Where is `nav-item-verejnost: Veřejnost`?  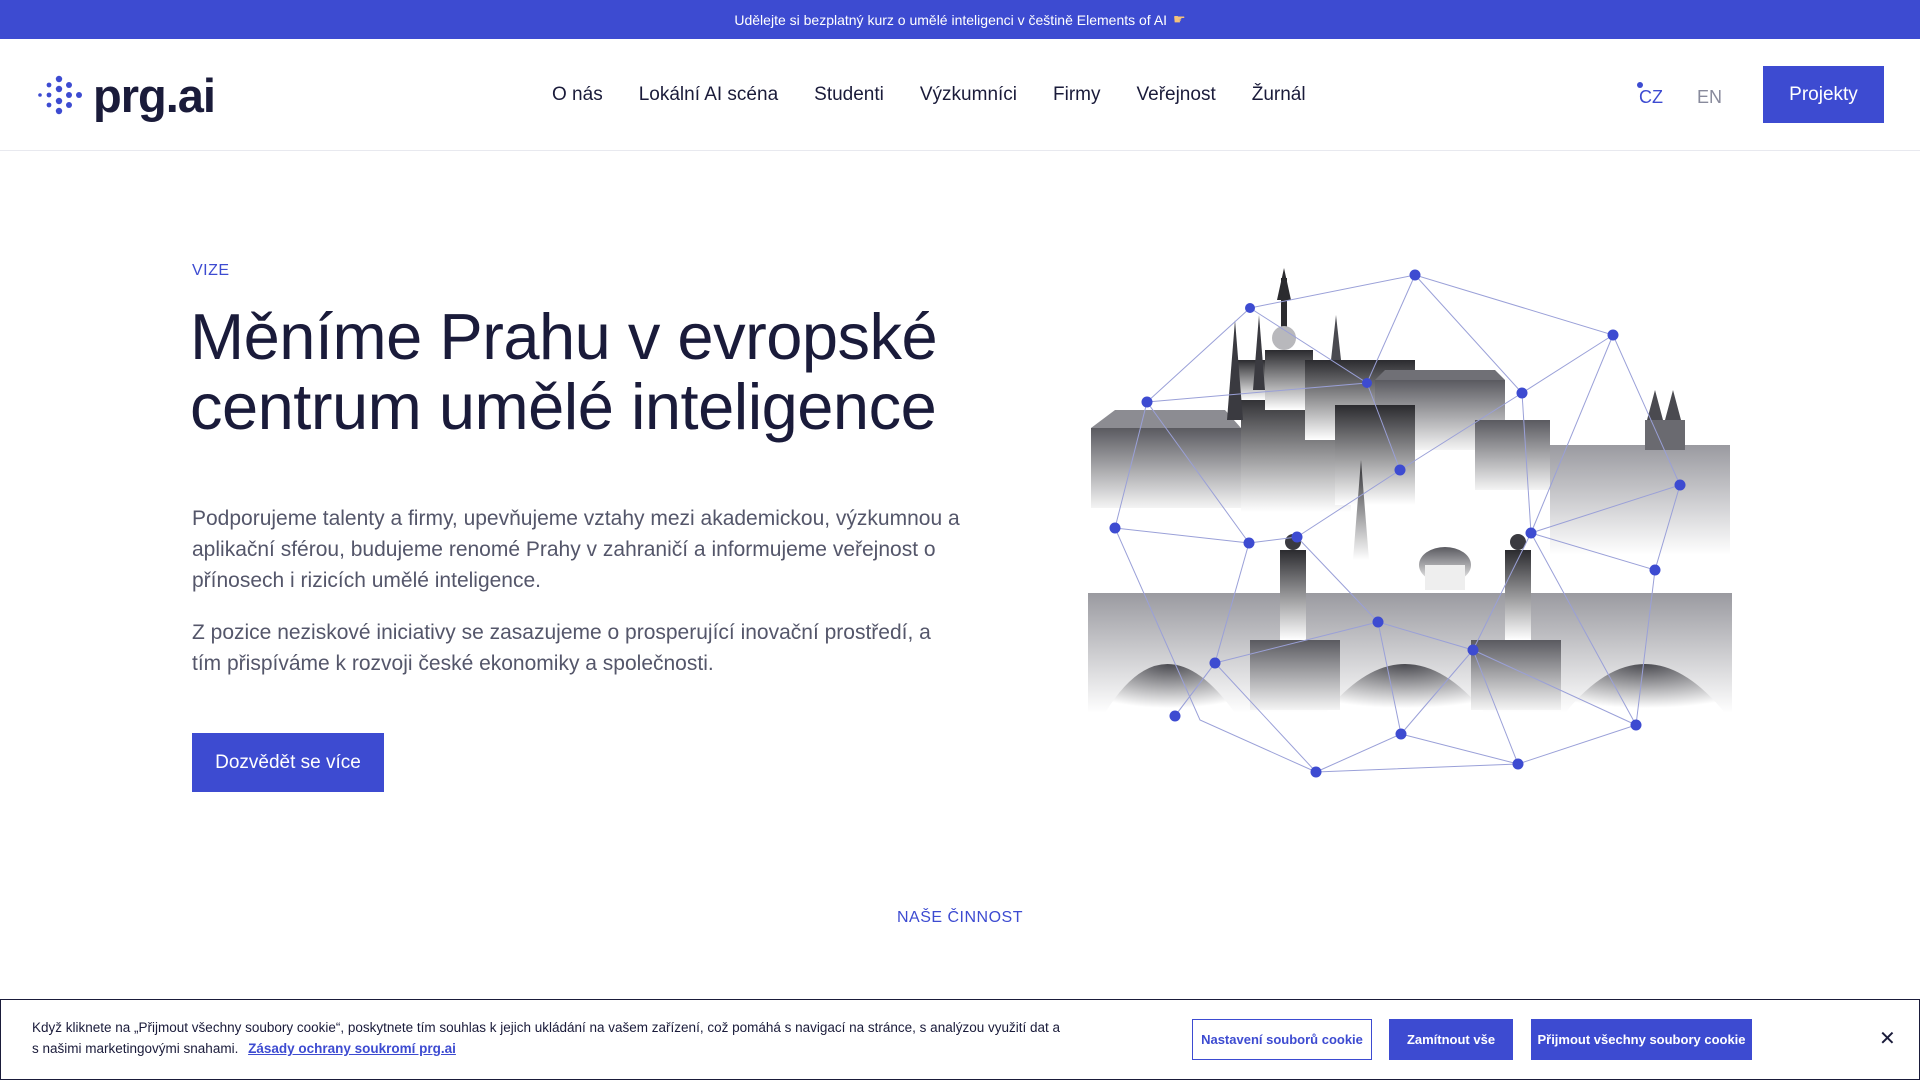 nav-item-verejnost: Veřejnost is located at coordinates (1176, 95).